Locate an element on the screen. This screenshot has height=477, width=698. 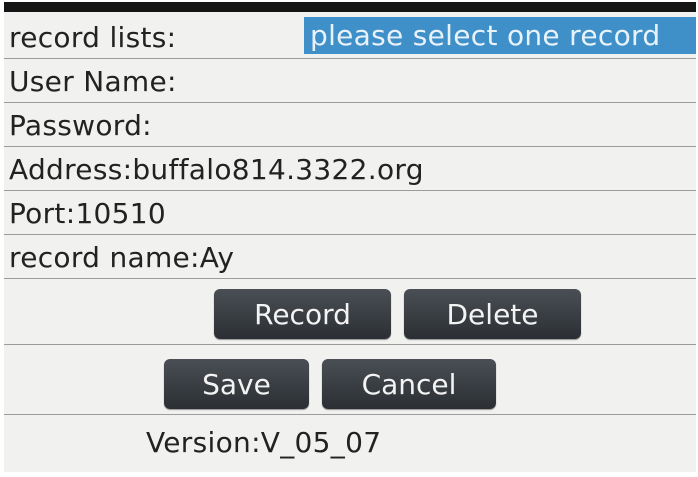
record-button: Record is located at coordinates (302, 314).